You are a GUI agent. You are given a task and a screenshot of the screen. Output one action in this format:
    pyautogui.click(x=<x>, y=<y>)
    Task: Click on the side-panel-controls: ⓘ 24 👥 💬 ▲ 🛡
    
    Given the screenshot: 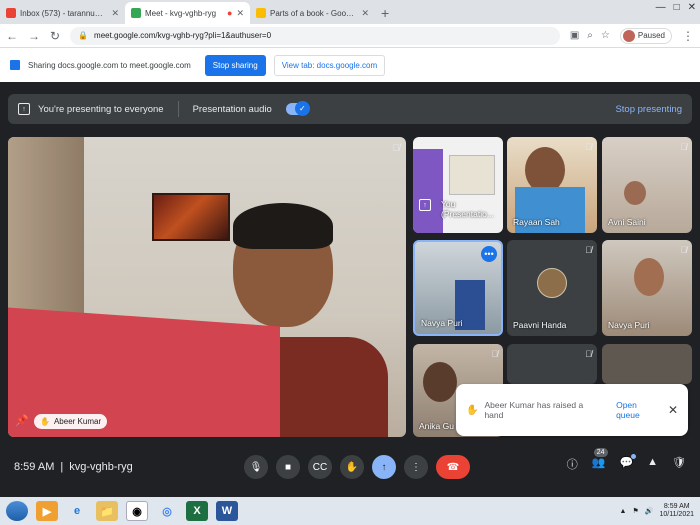 What is the action you would take?
    pyautogui.click(x=626, y=460)
    